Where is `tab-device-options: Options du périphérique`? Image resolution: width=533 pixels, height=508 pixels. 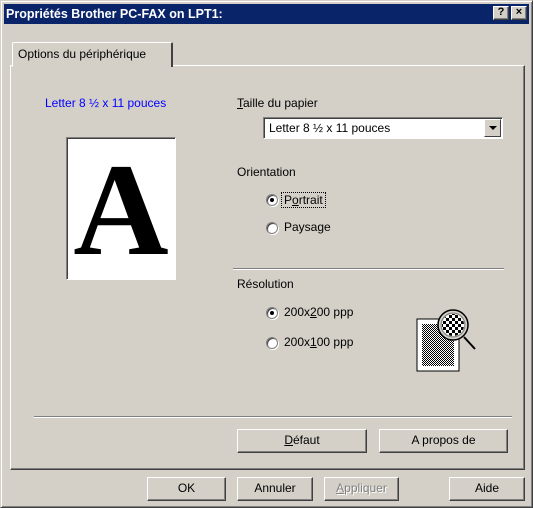 tab-device-options: Options du périphérique is located at coordinates (92, 54).